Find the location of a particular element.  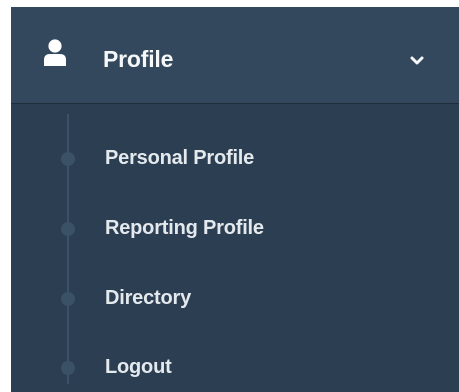

submenu-item-logout: Logout is located at coordinates (235, 365).